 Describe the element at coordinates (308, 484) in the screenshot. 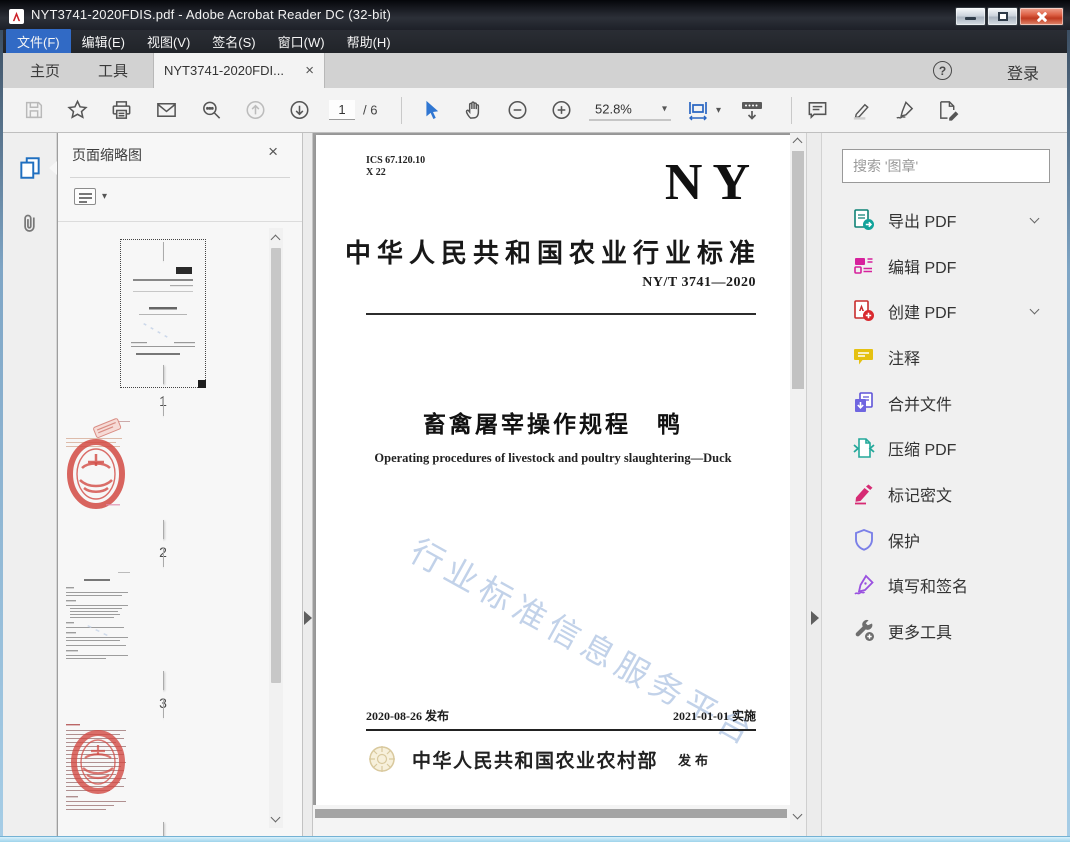

I see `left-panel-divider` at that location.